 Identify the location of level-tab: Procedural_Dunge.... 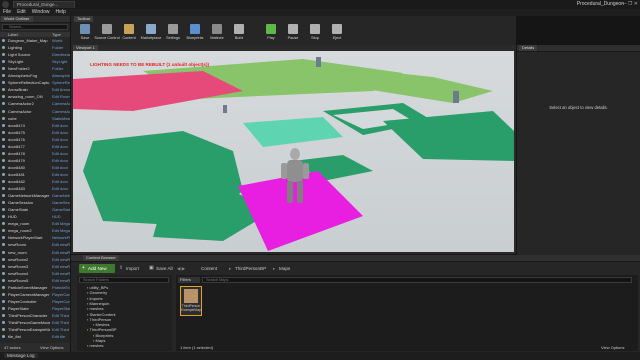
(44, 4).